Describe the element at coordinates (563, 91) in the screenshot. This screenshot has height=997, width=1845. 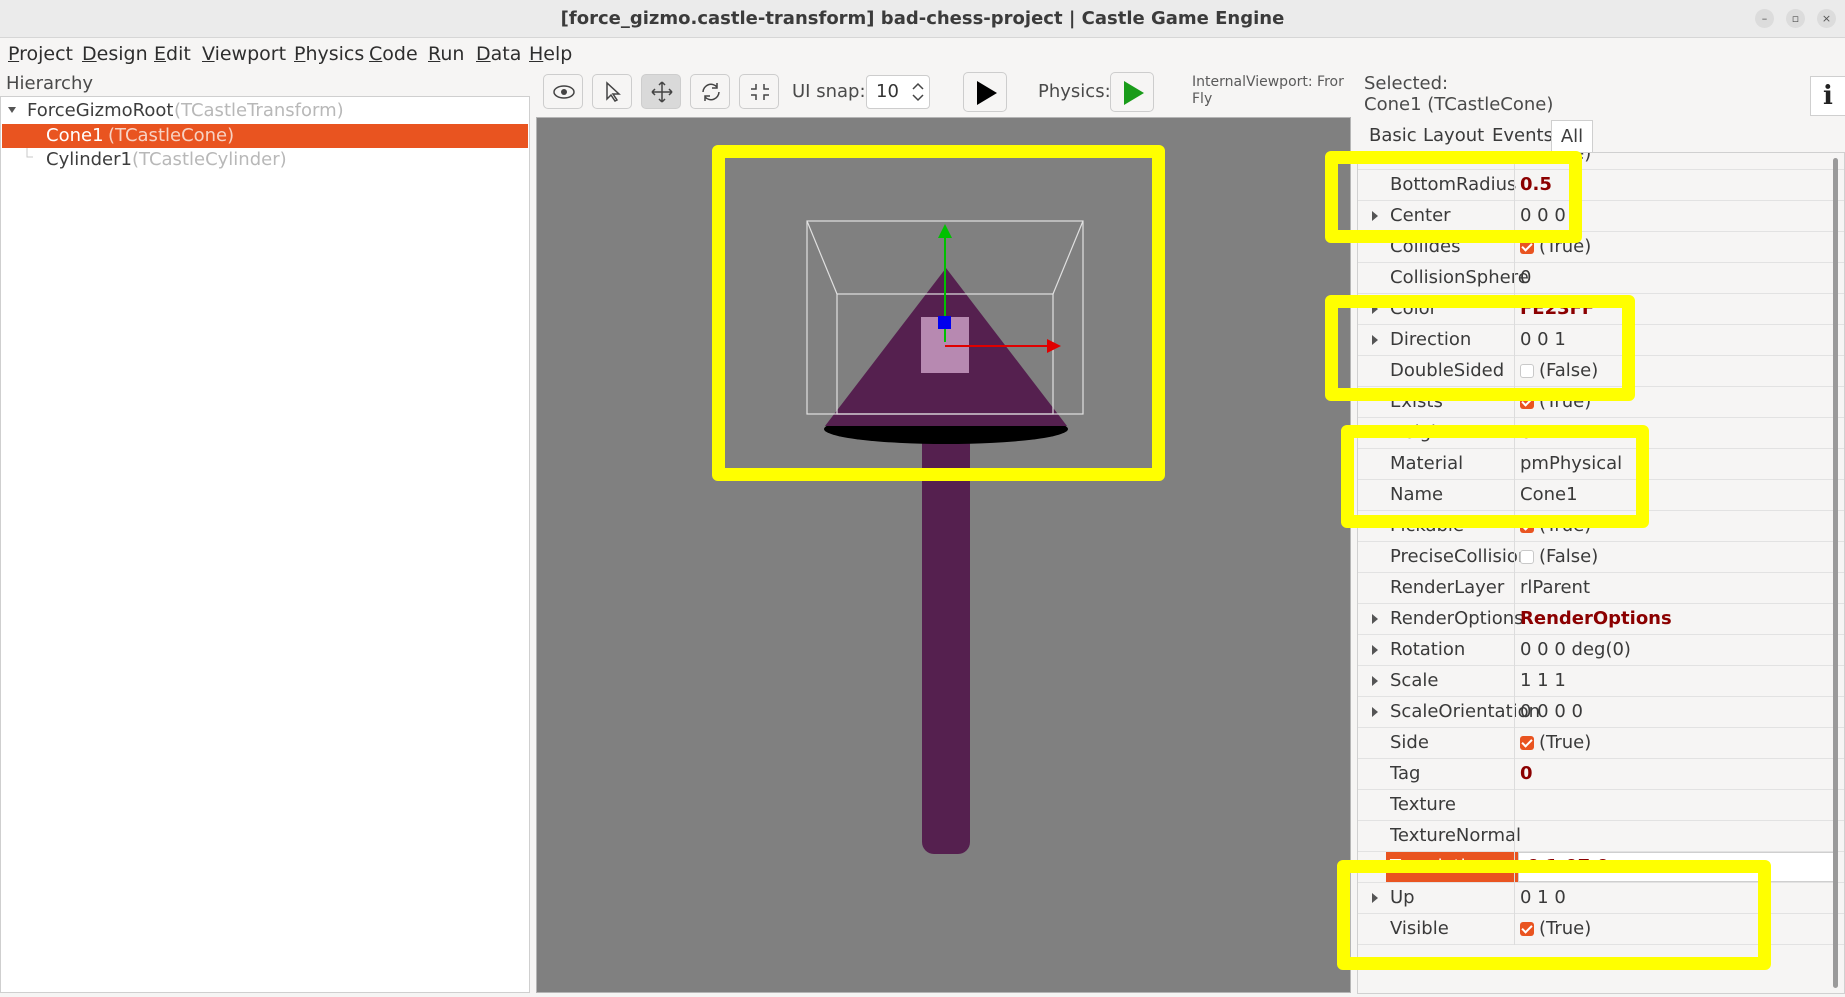
I see `interact-mode-button` at that location.